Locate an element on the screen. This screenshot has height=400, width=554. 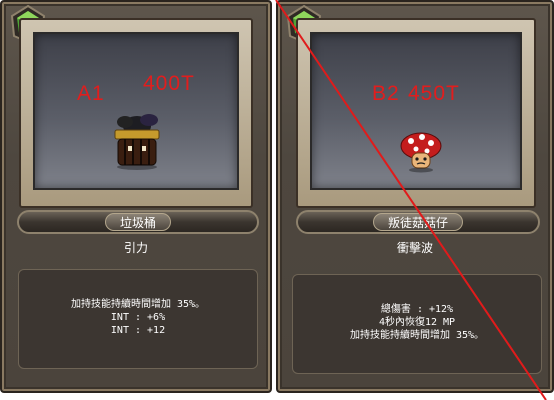
effects-box: 總傷害 : +12% 4秒內恢復12 MP 加持技能持續時間增加 35%。 is located at coordinates (417, 324).